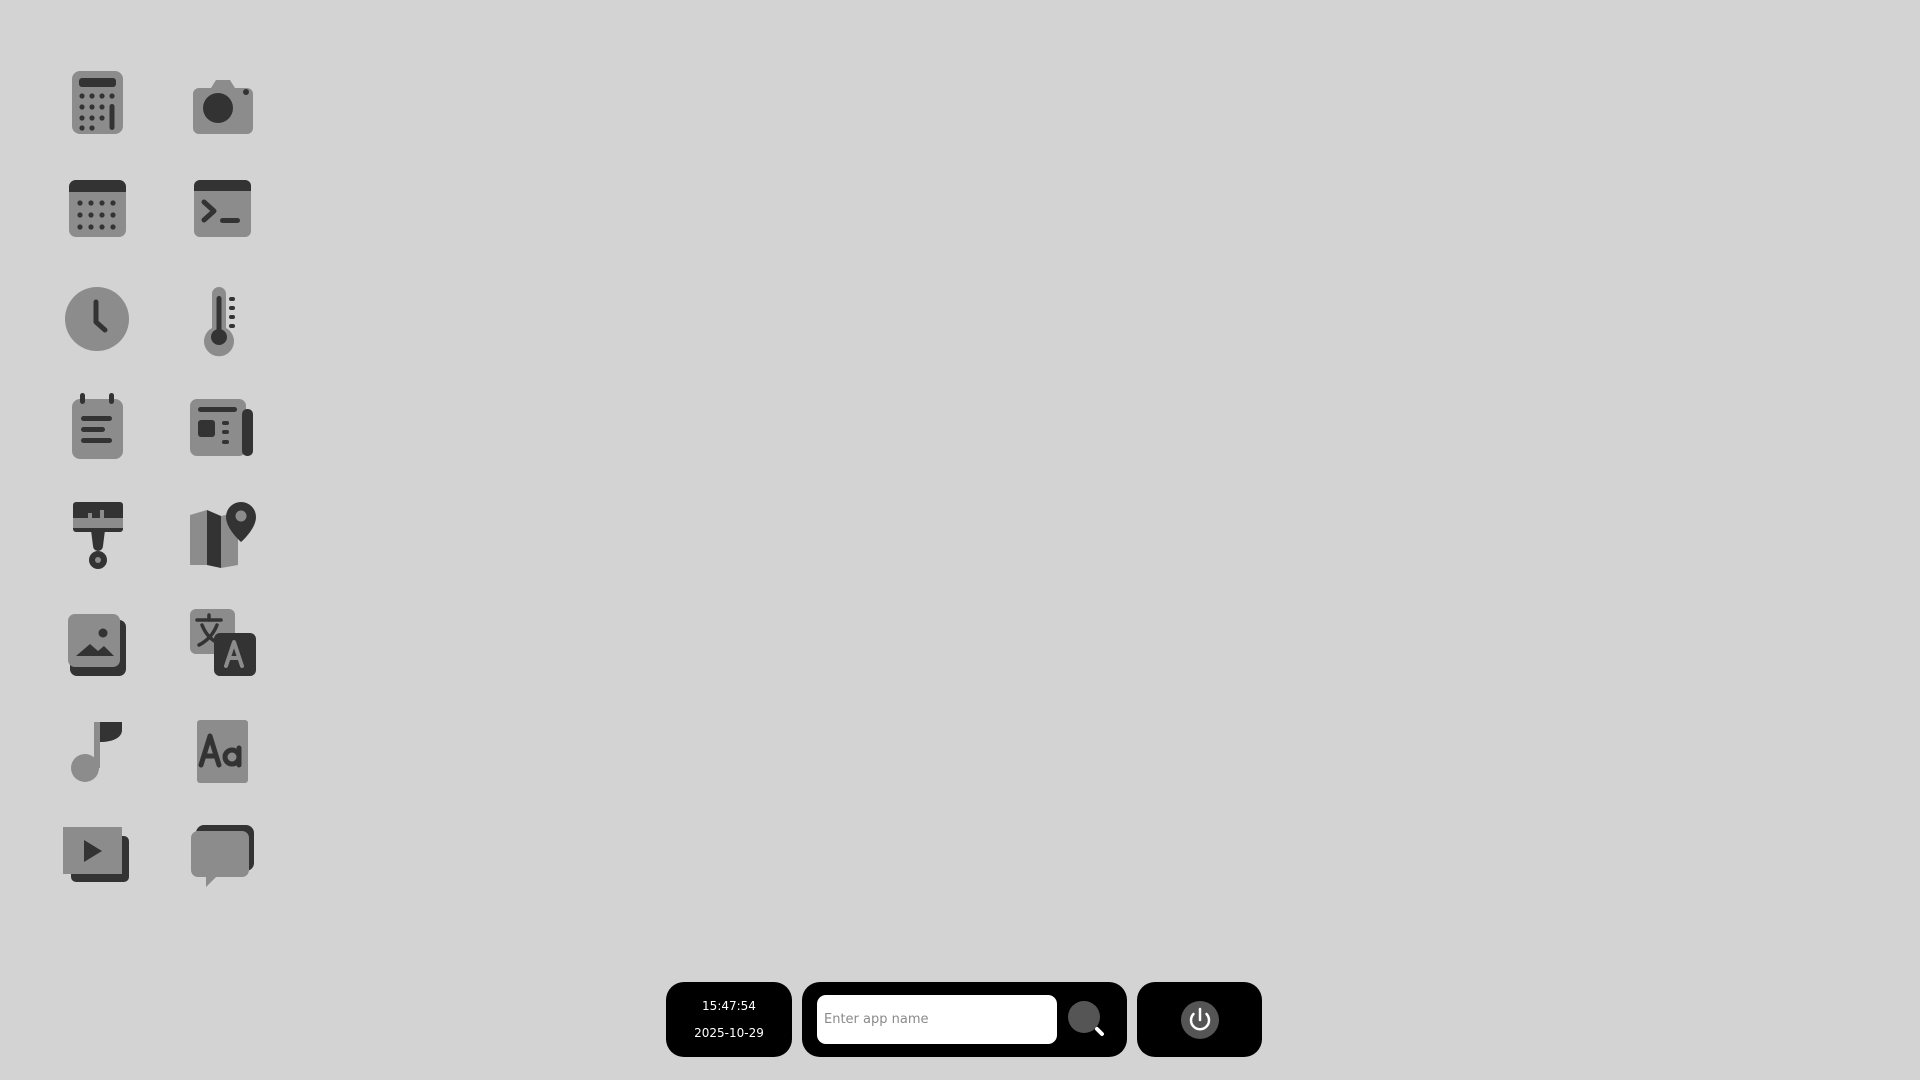  I want to click on app-translate, so click(223, 644).